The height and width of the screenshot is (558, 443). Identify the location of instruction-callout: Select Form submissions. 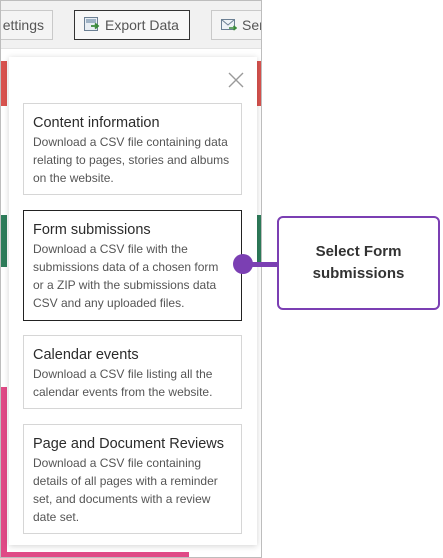
(358, 263).